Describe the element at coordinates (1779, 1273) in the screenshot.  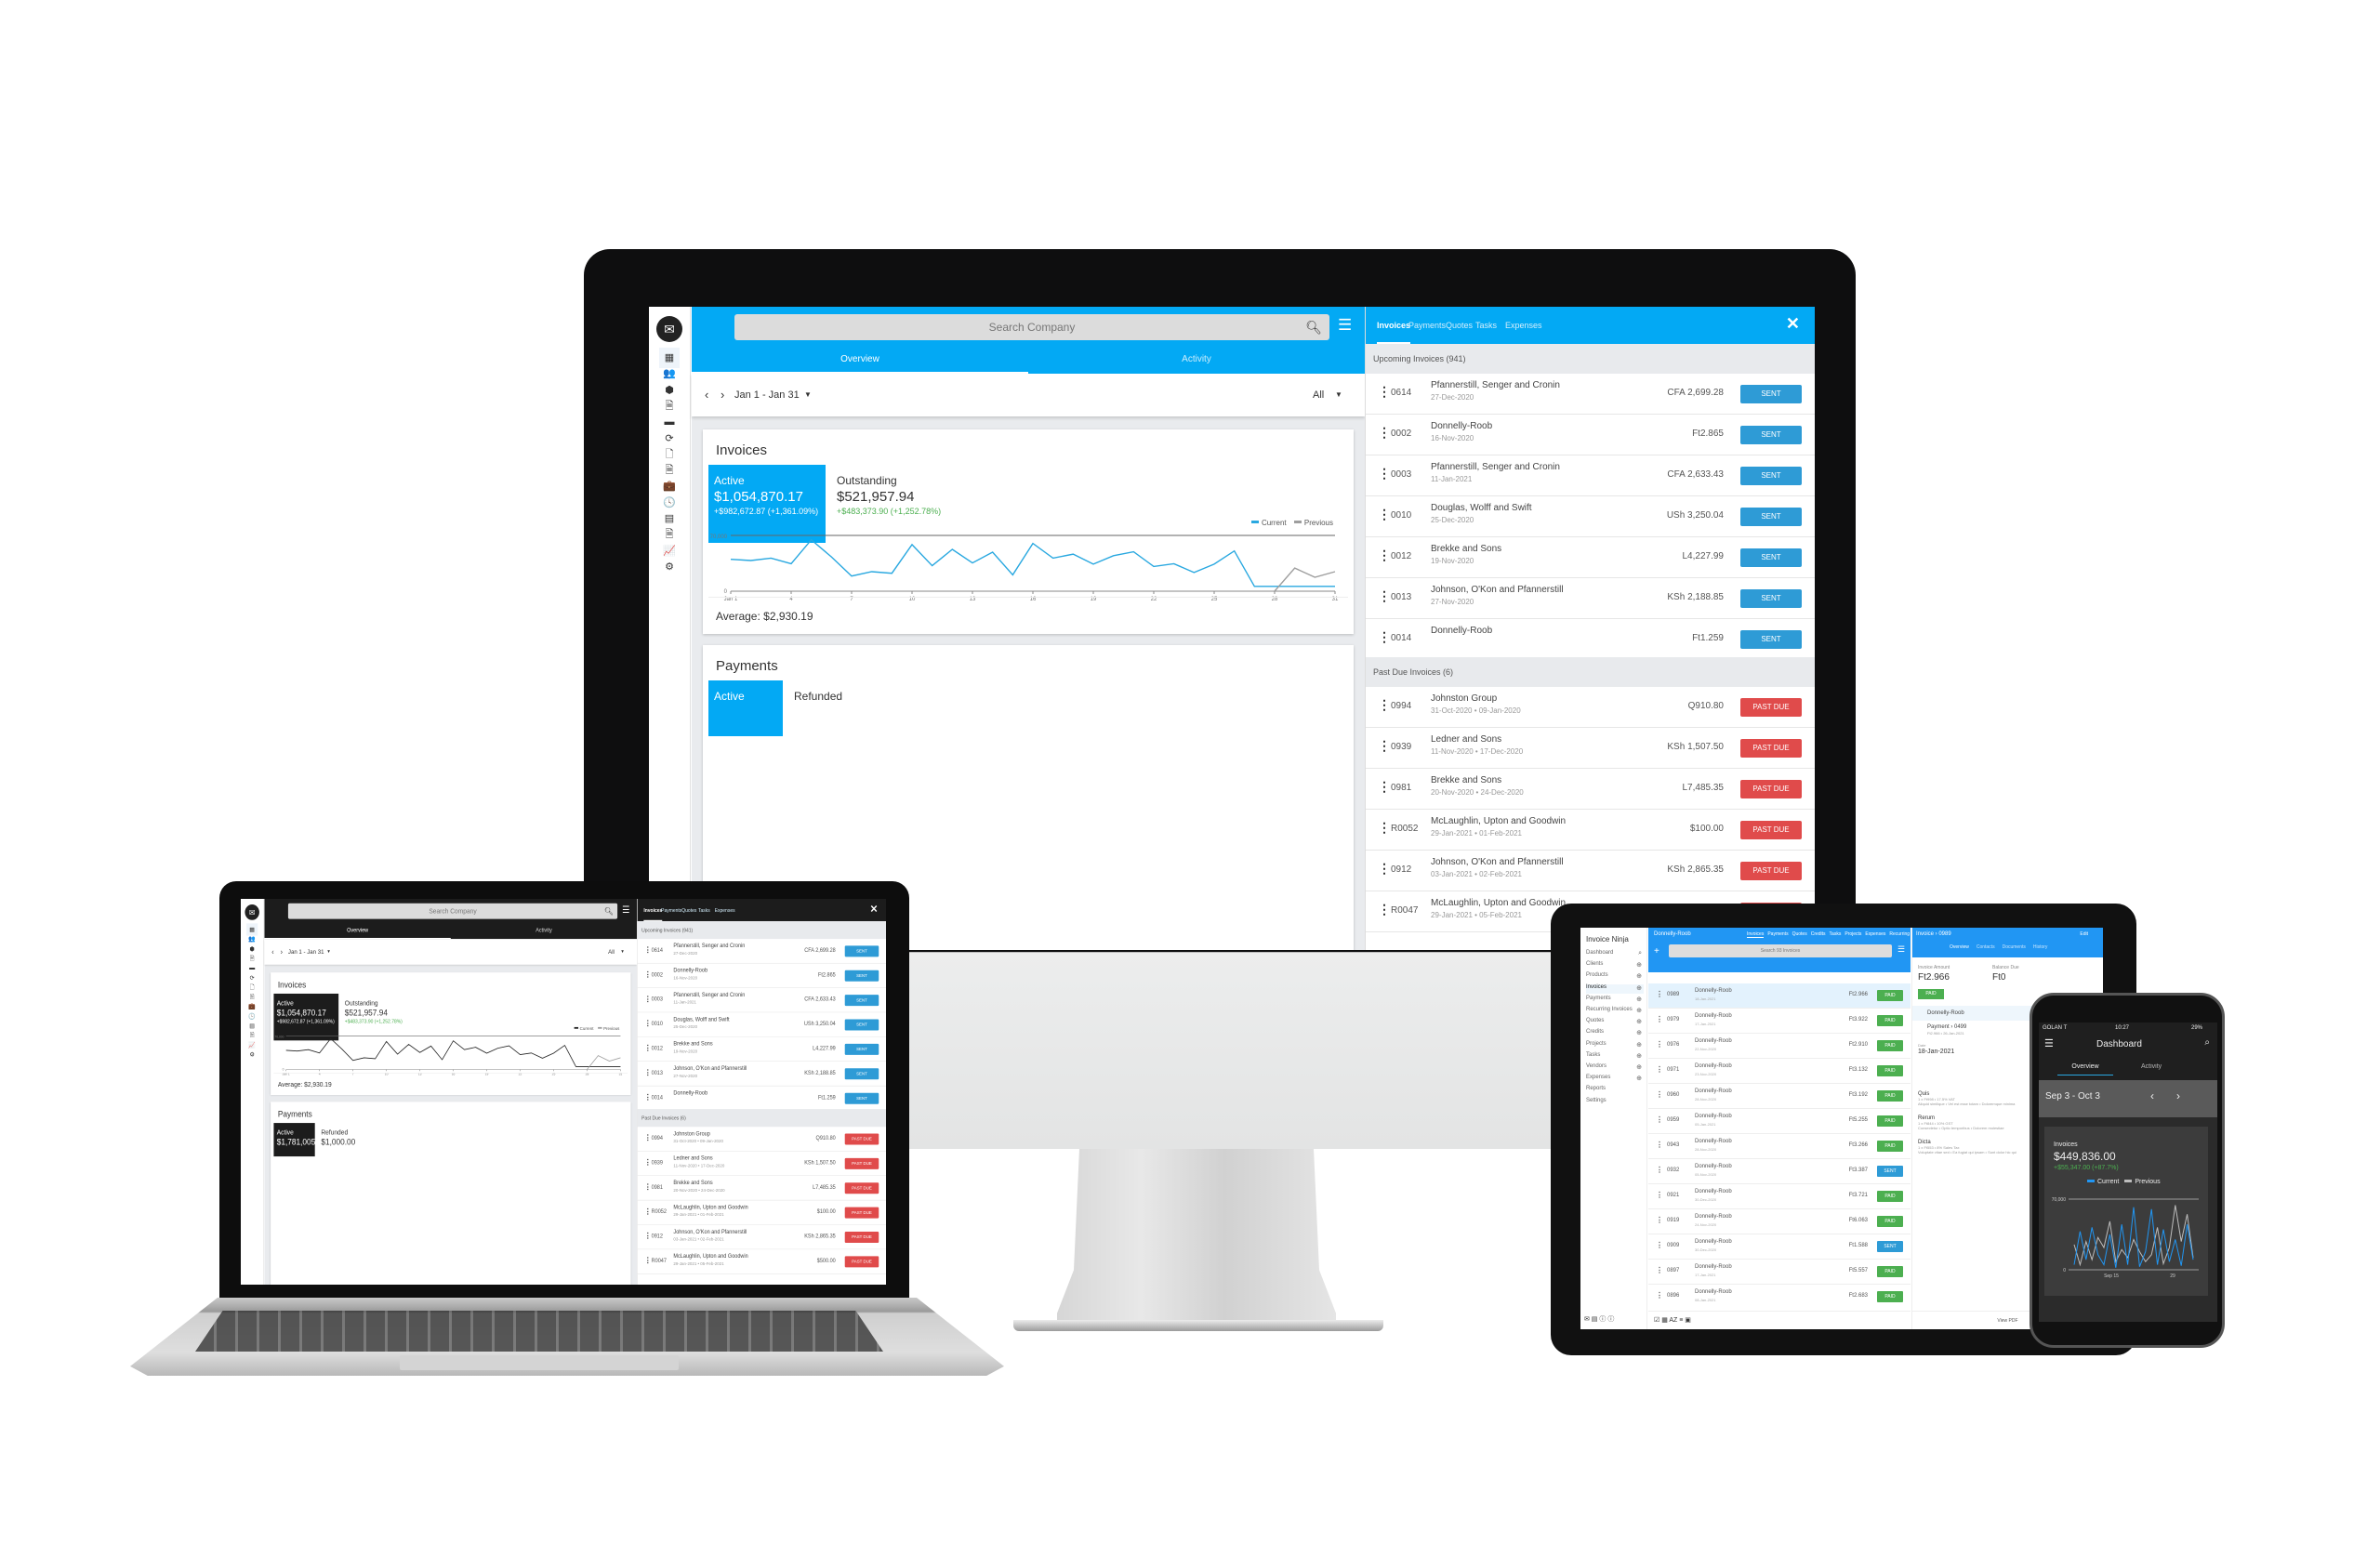
I see `invoice-row: ⋮ 0897 Donnelly-Roob 17-Jan-2021 Ft5.557 PAID` at that location.